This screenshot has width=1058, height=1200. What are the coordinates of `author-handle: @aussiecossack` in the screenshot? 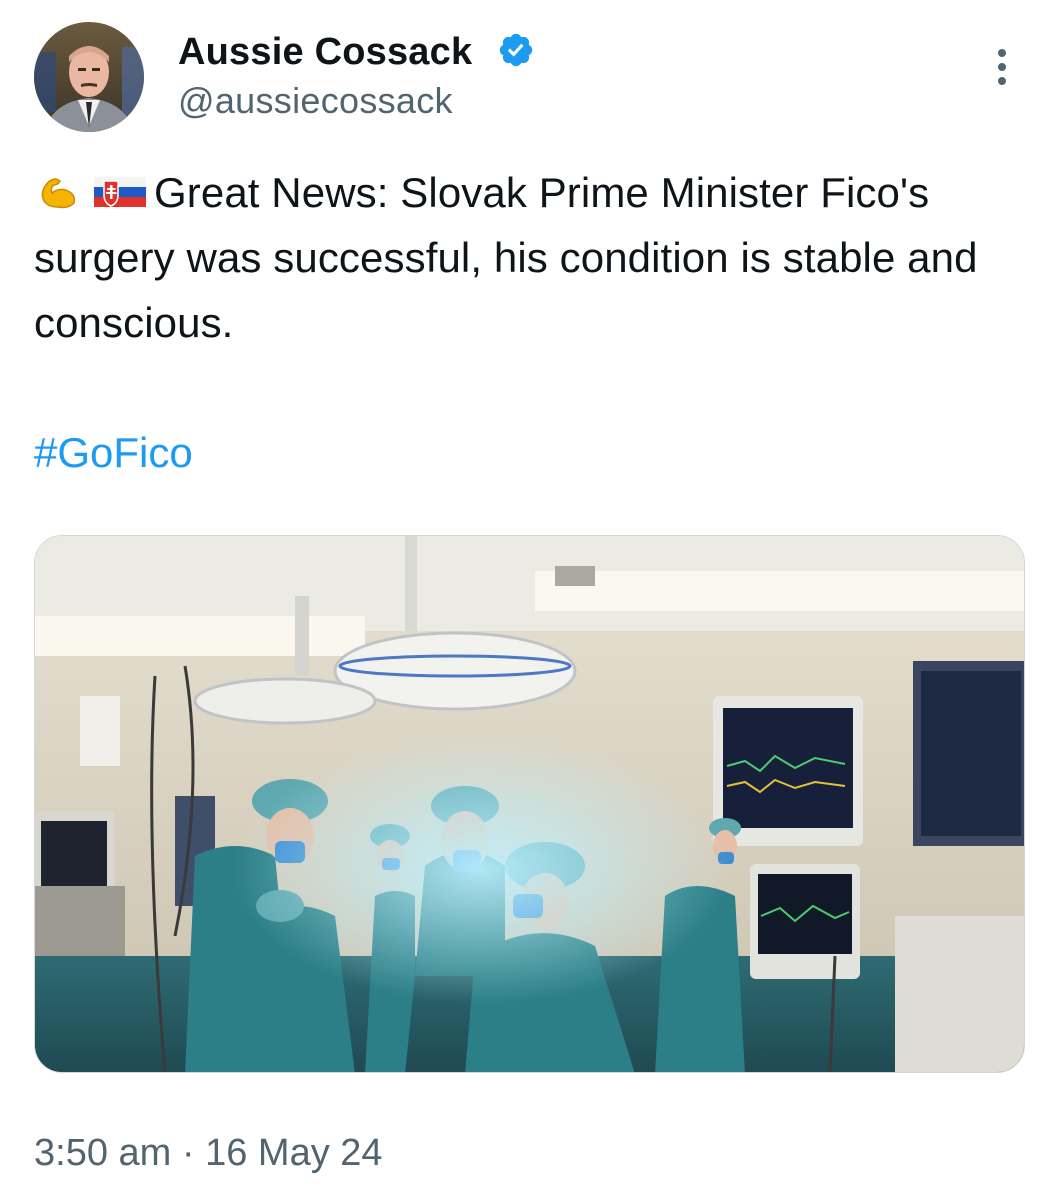 It's located at (315, 101).